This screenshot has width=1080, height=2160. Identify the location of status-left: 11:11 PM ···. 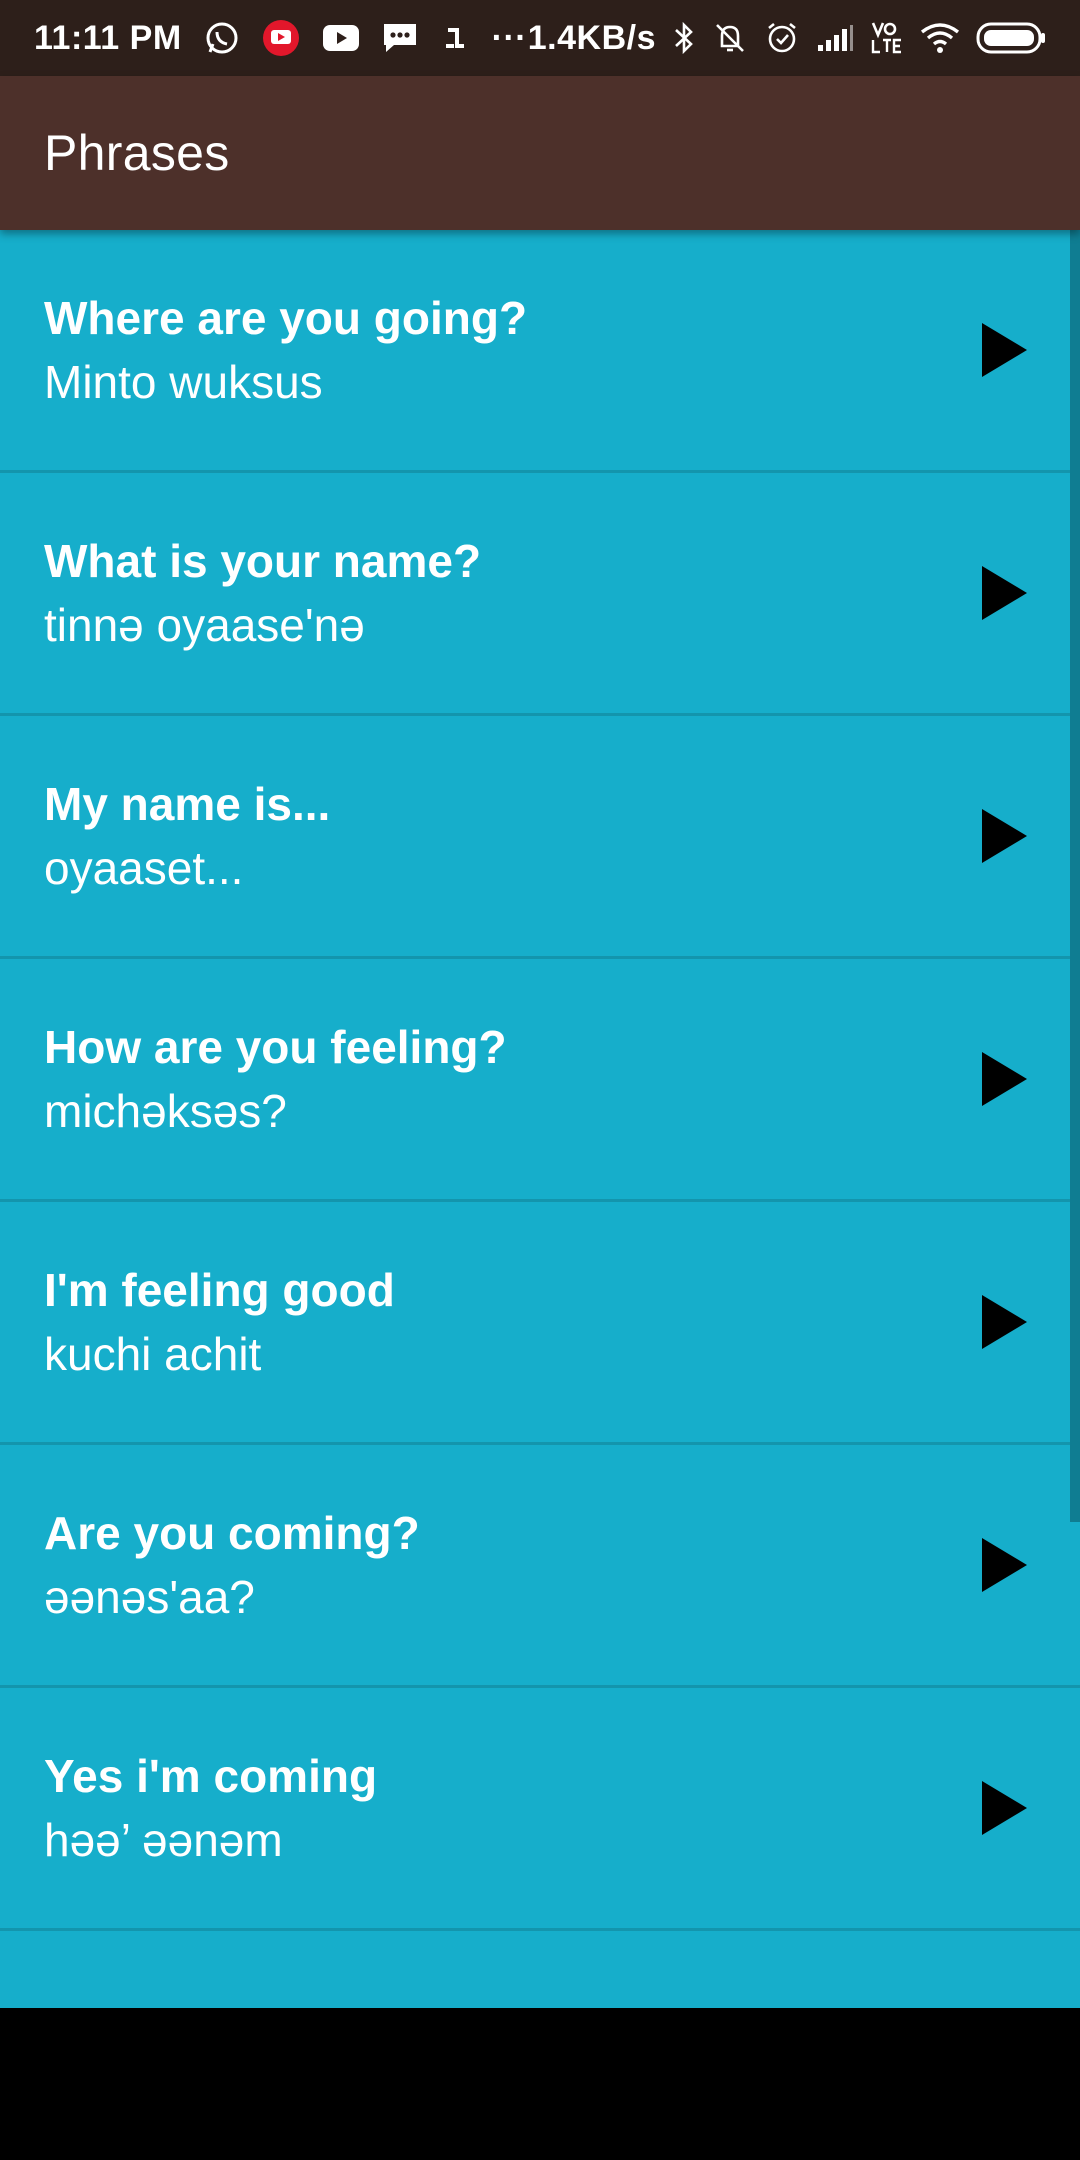
(280, 38).